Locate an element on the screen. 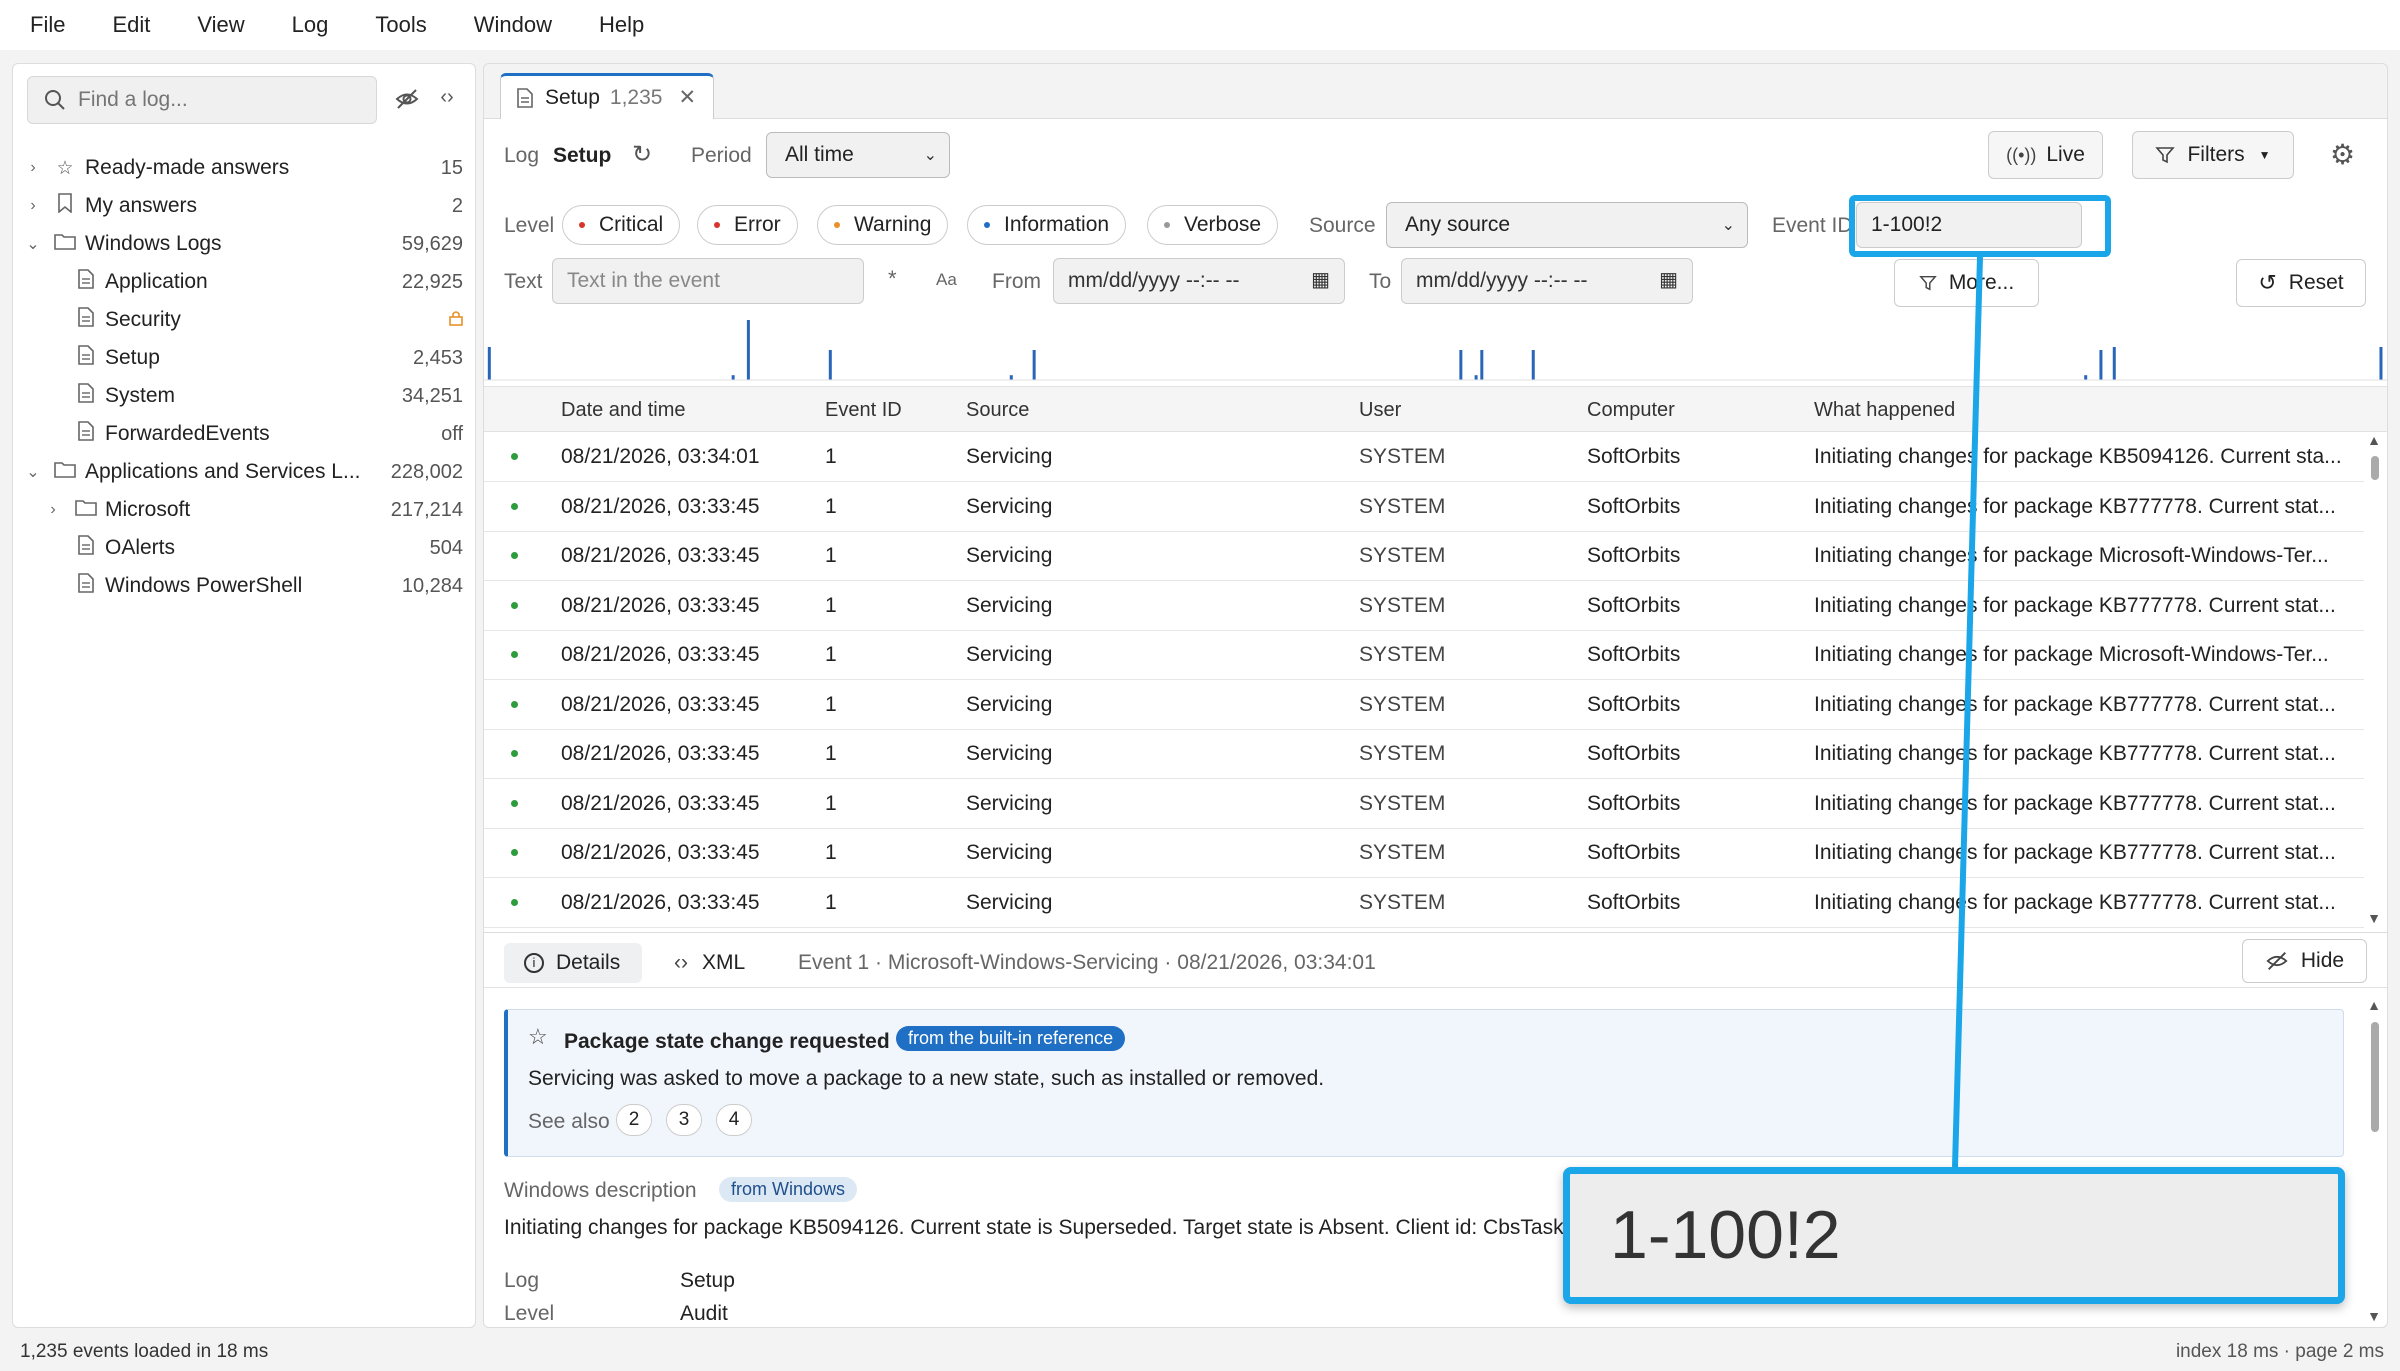 Image resolution: width=2400 pixels, height=1371 pixels. zoom-callout: 1-100!2 is located at coordinates (1954, 1235).